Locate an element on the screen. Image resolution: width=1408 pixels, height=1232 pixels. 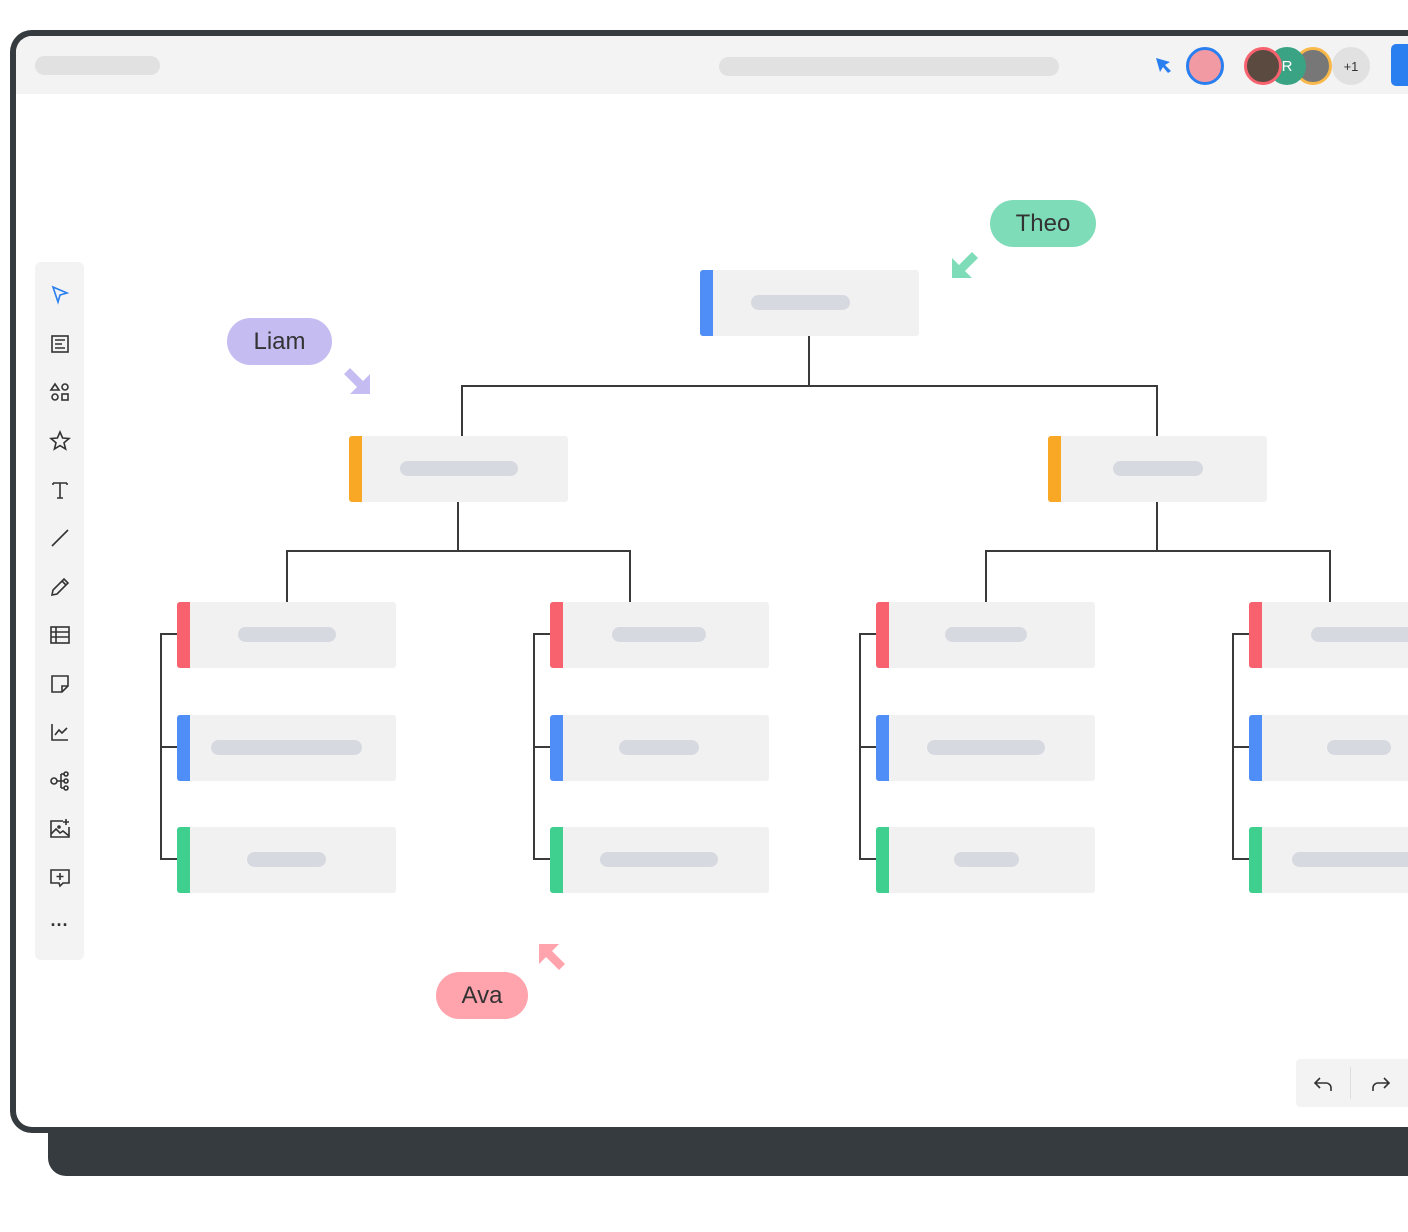
line-icon is located at coordinates (59, 537).